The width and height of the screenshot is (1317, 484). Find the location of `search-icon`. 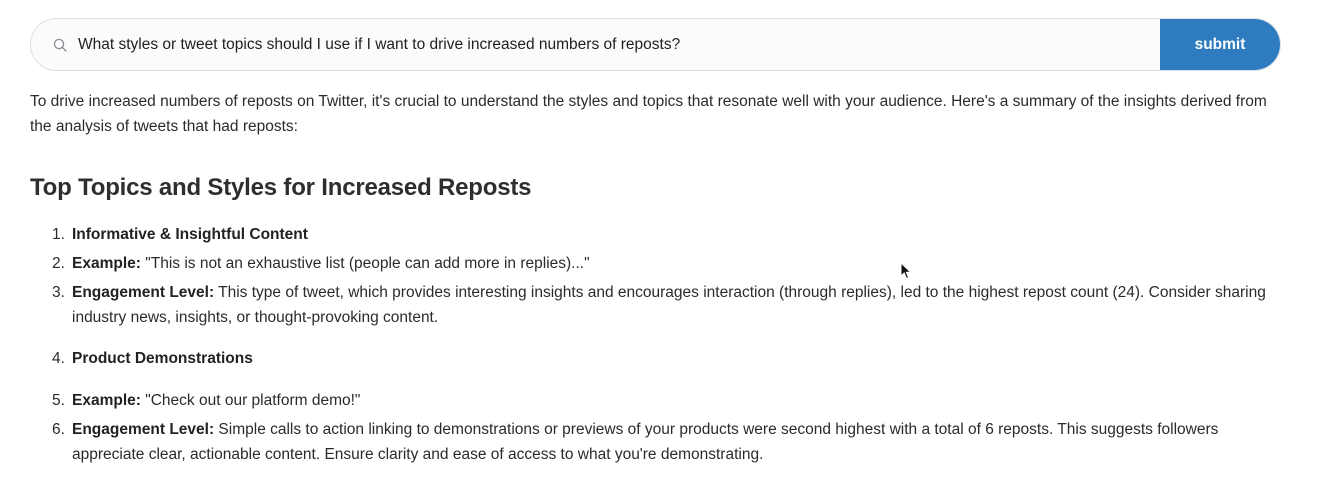

search-icon is located at coordinates (60, 45).